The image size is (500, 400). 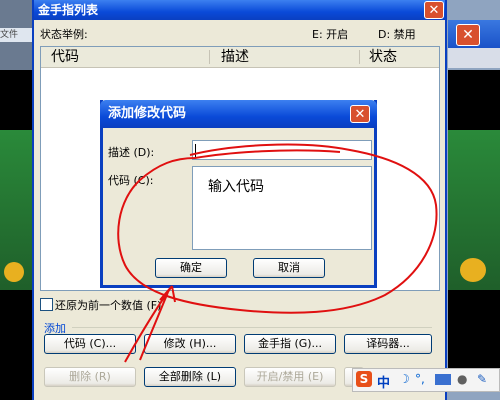 I want to click on annotation-text: 输入代码, so click(x=236, y=187).